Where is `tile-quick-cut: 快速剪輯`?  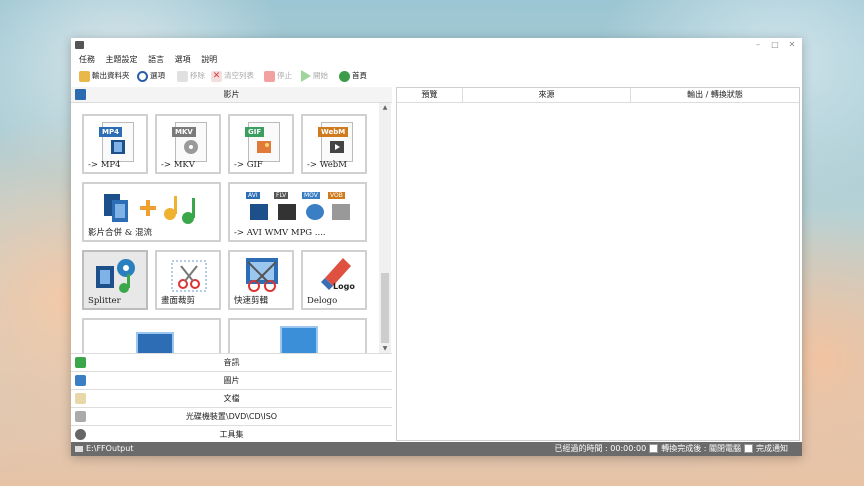
tile-quick-cut: 快速剪輯 is located at coordinates (261, 280).